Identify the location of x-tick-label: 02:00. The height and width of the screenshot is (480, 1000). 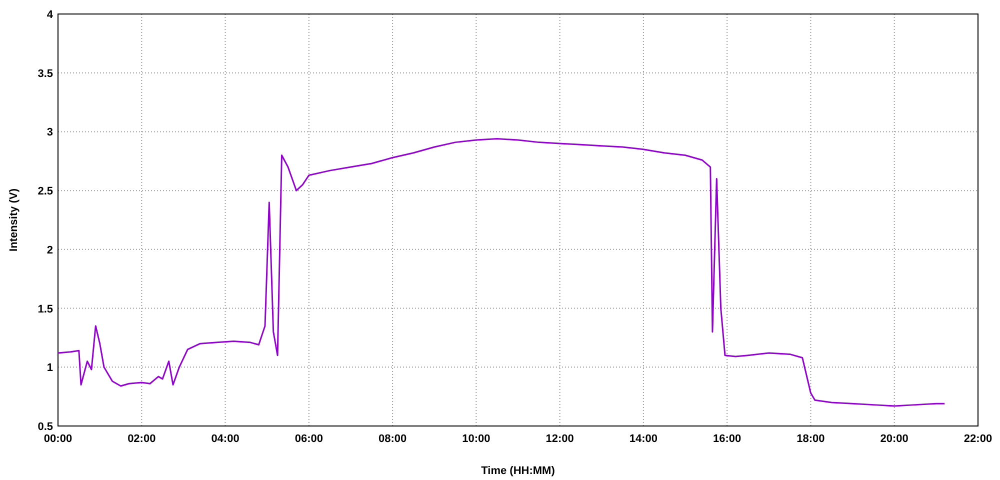
(142, 439).